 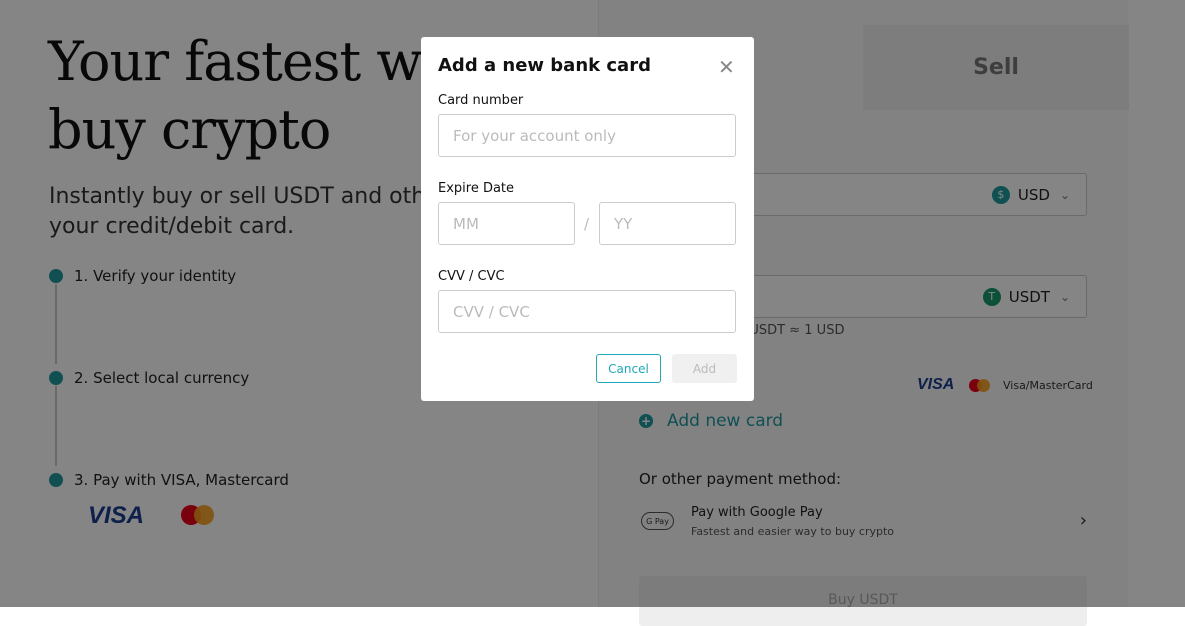 What do you see at coordinates (587, 311) in the screenshot?
I see `cvv-input` at bounding box center [587, 311].